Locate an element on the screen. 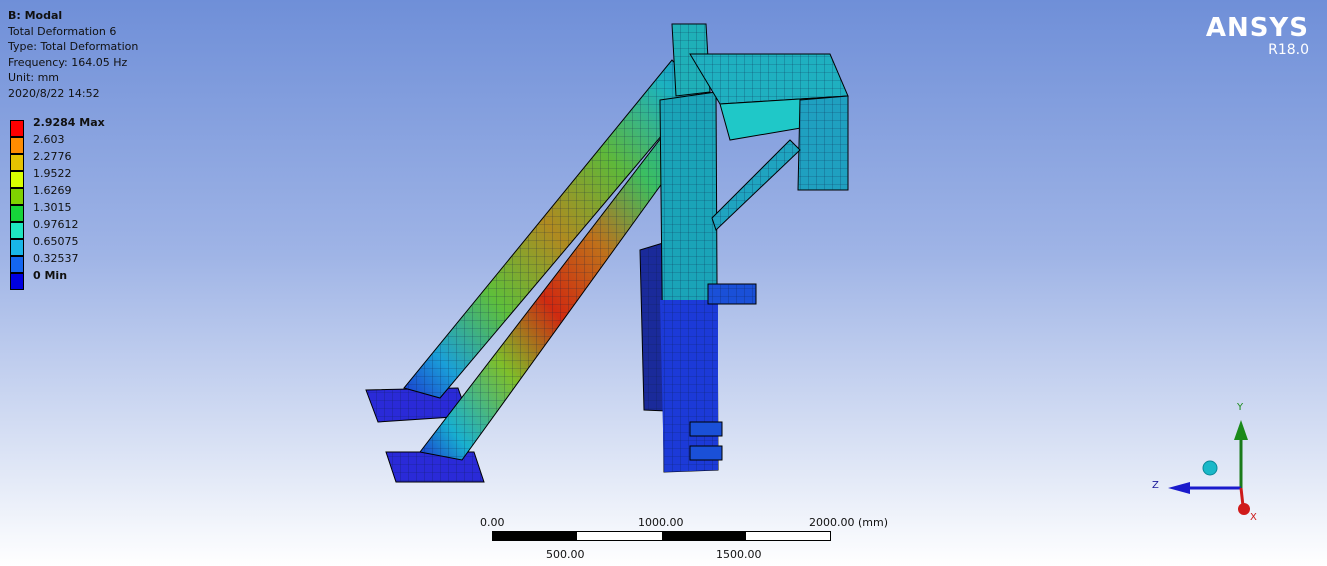 The height and width of the screenshot is (566, 1327). scale-label-1000: 1000.00 is located at coordinates (661, 522).